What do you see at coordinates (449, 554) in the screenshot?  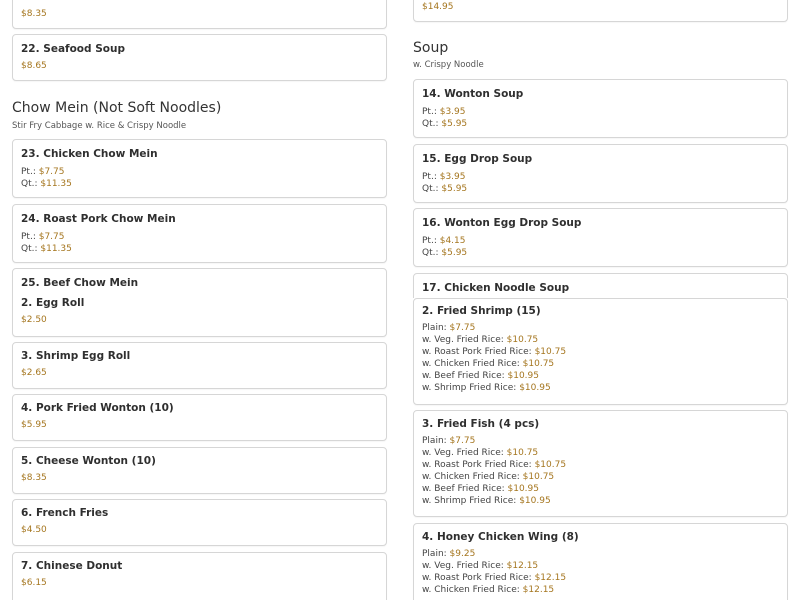 I see `price-option: Plain: $9.25` at bounding box center [449, 554].